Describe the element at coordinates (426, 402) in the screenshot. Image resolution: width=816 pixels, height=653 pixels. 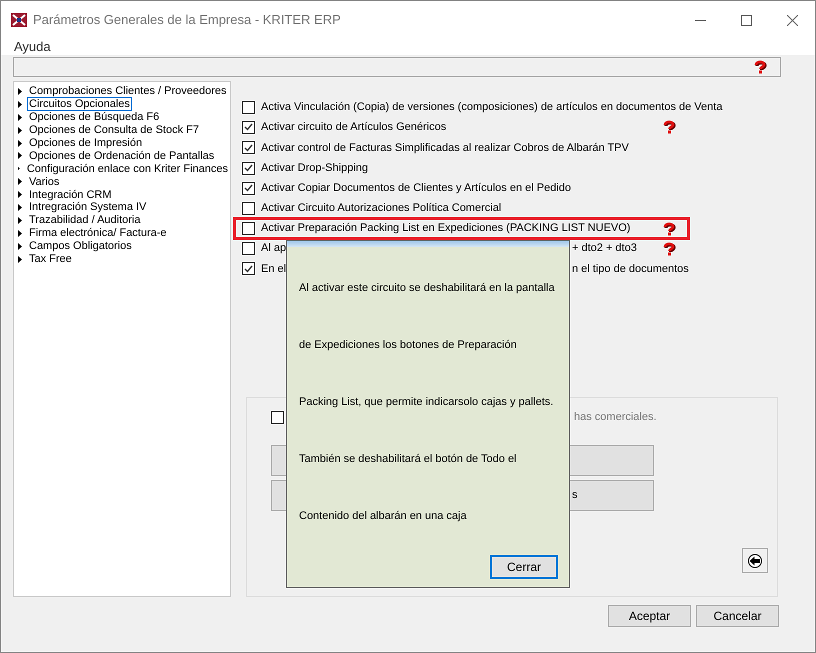
I see `popup-text: Packing List, que permite indicarsolo cajas y pallets.` at that location.